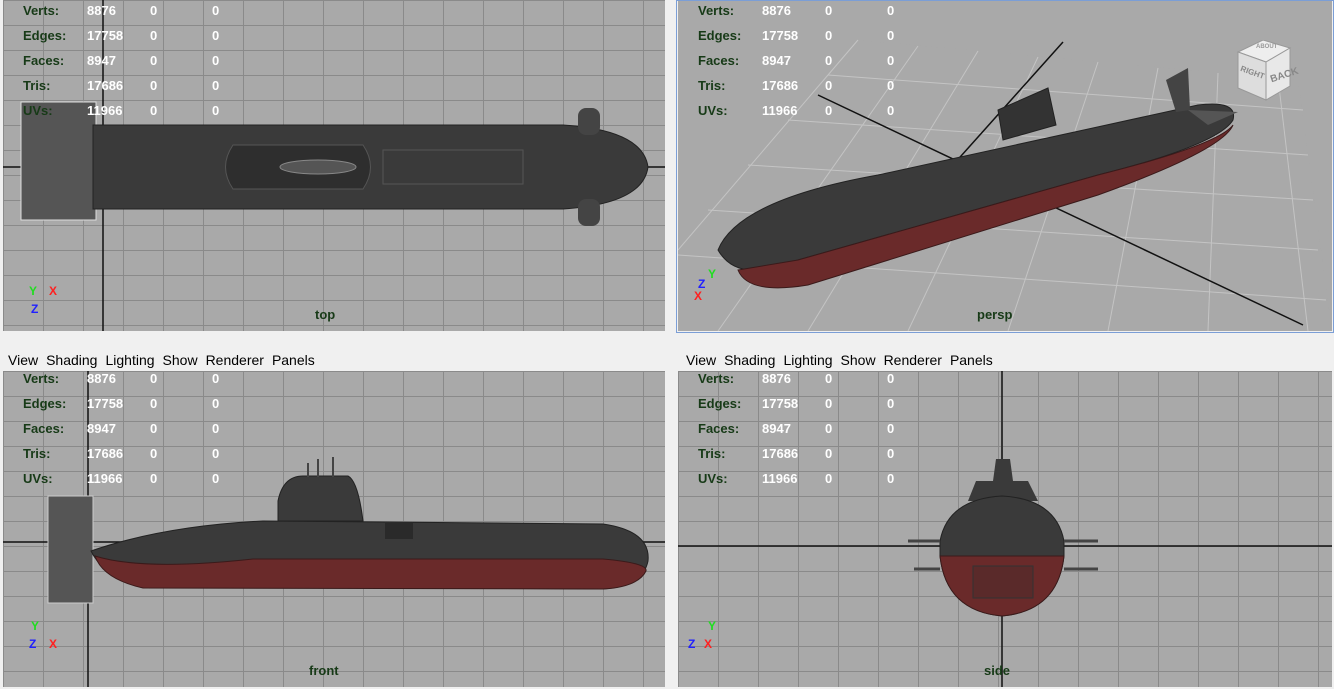  I want to click on side-panel-menubar: View Shading Lighting Show Renderer Panels, so click(843, 360).